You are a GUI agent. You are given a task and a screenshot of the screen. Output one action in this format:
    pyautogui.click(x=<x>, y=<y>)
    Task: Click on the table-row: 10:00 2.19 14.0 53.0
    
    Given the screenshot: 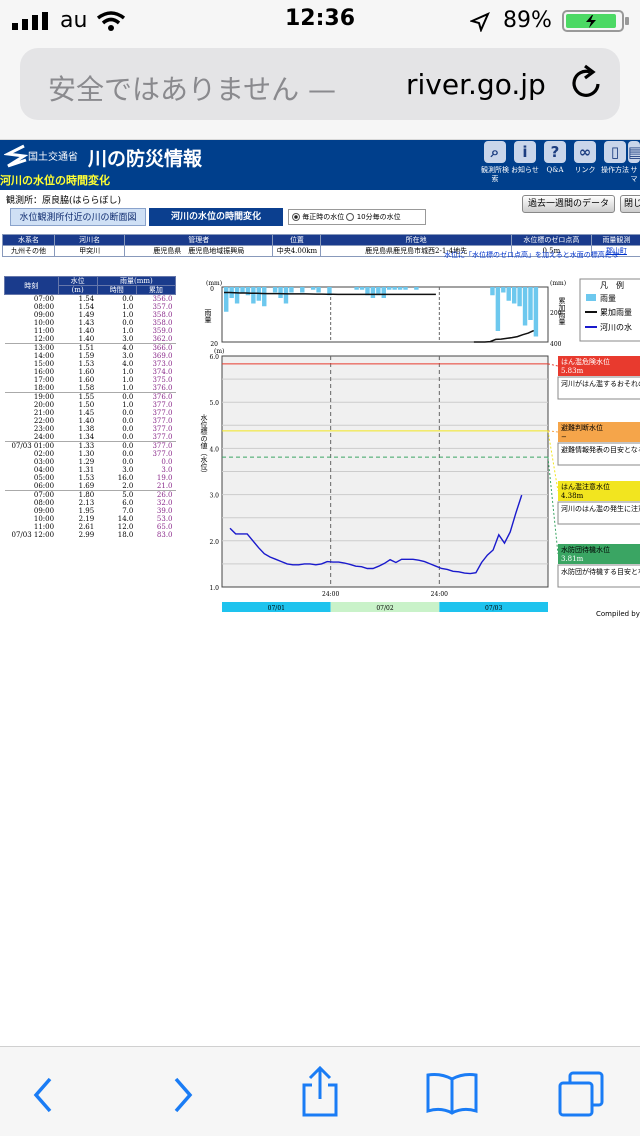 What is the action you would take?
    pyautogui.click(x=90, y=519)
    